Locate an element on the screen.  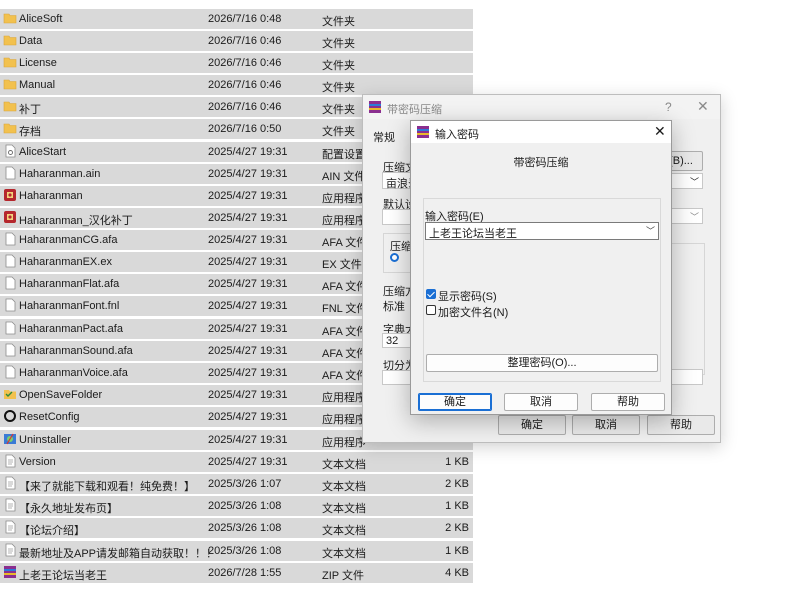
cancel-button: 取消 is located at coordinates (541, 402).